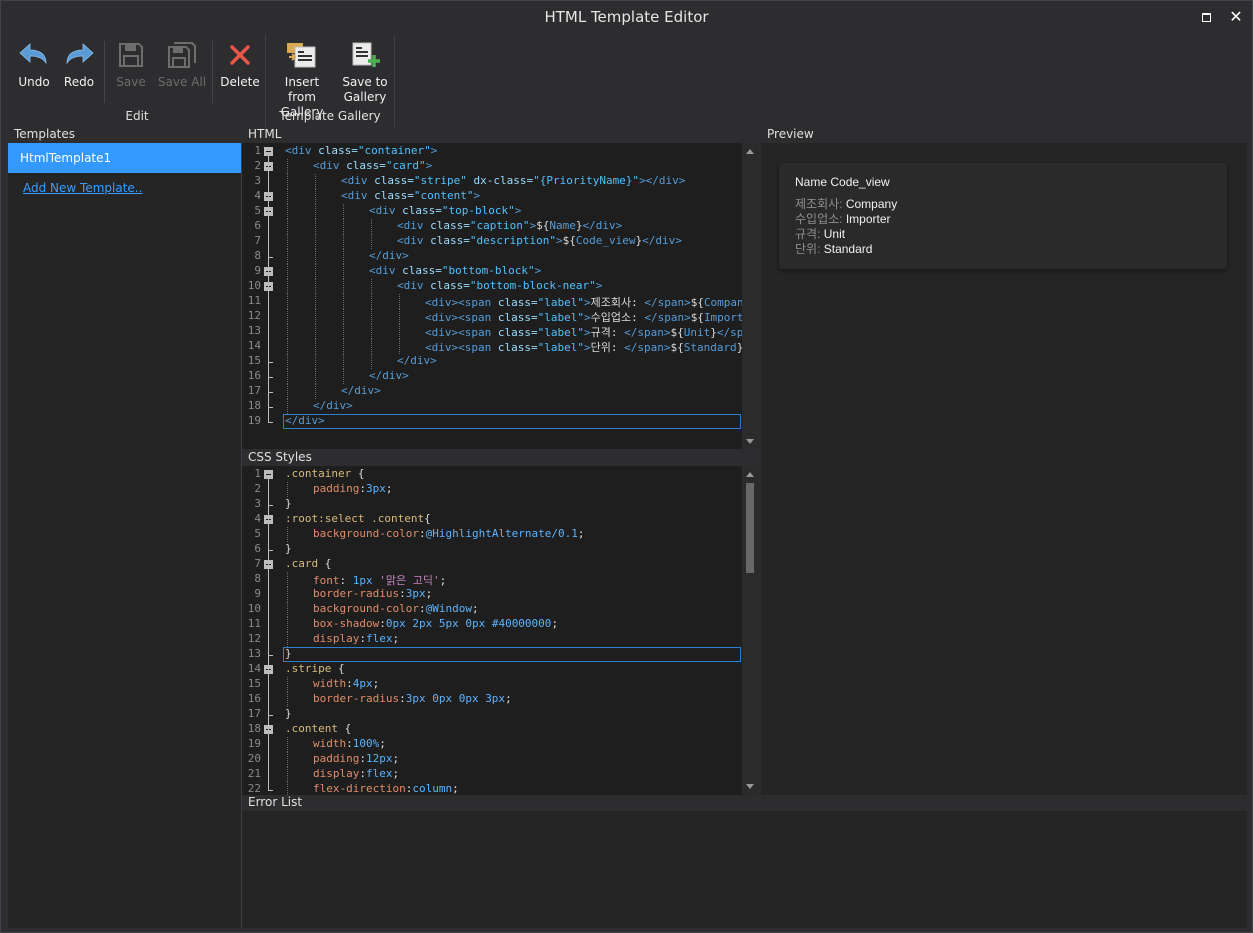  I want to click on css-scrollbar, so click(750, 630).